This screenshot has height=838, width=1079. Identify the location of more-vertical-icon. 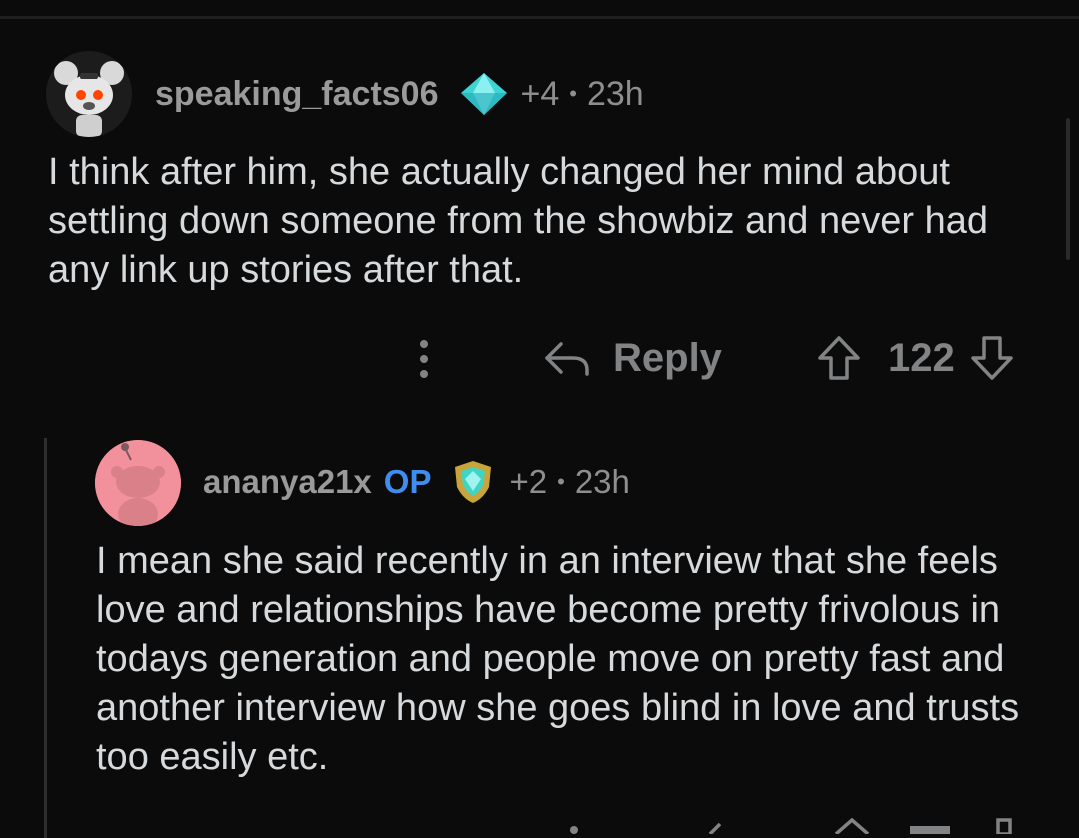
(424, 359).